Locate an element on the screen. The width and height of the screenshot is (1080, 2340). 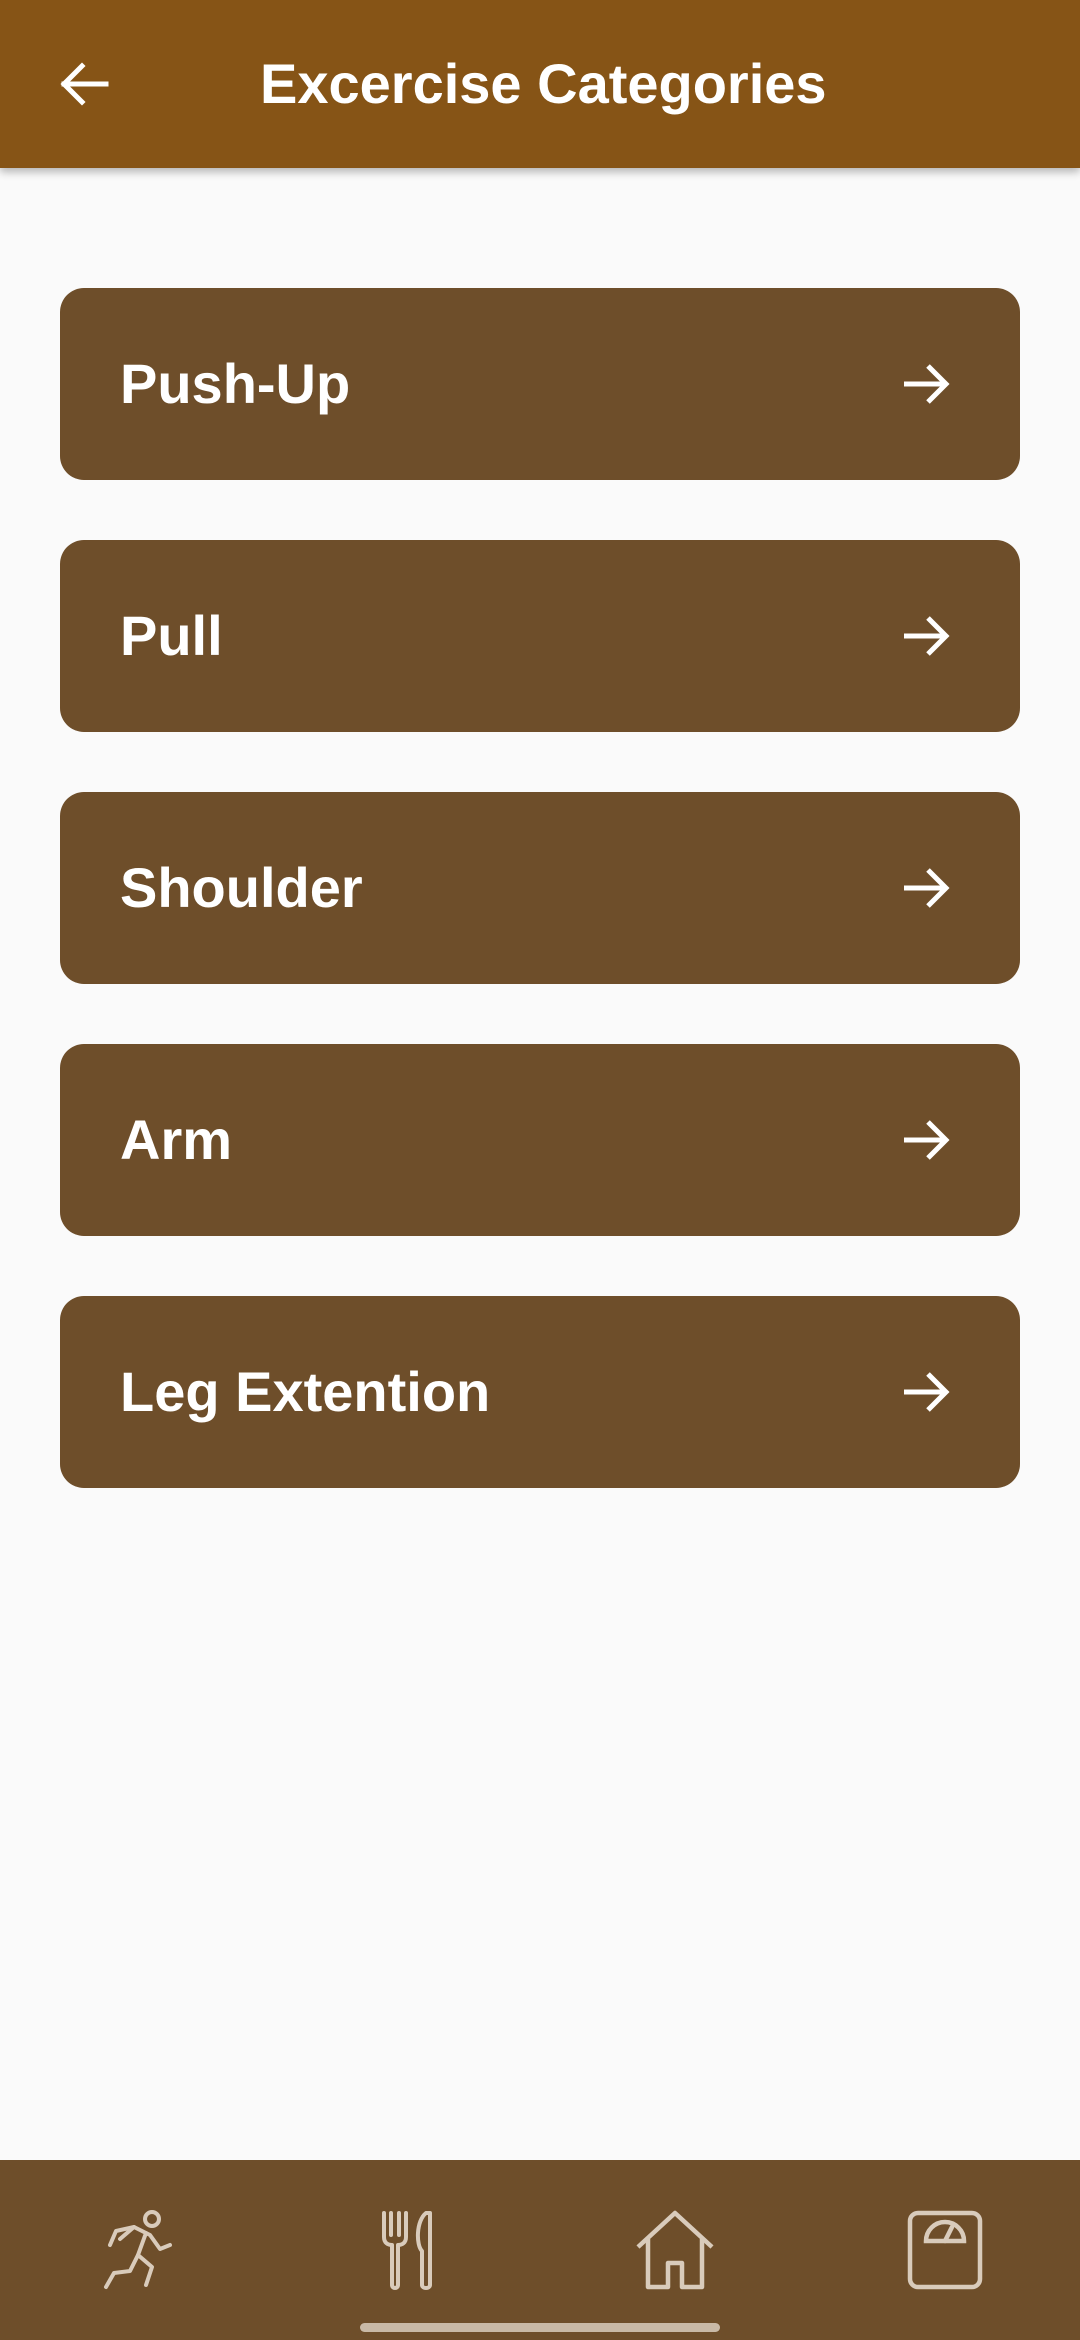
nav-item-diet is located at coordinates (405, 2250).